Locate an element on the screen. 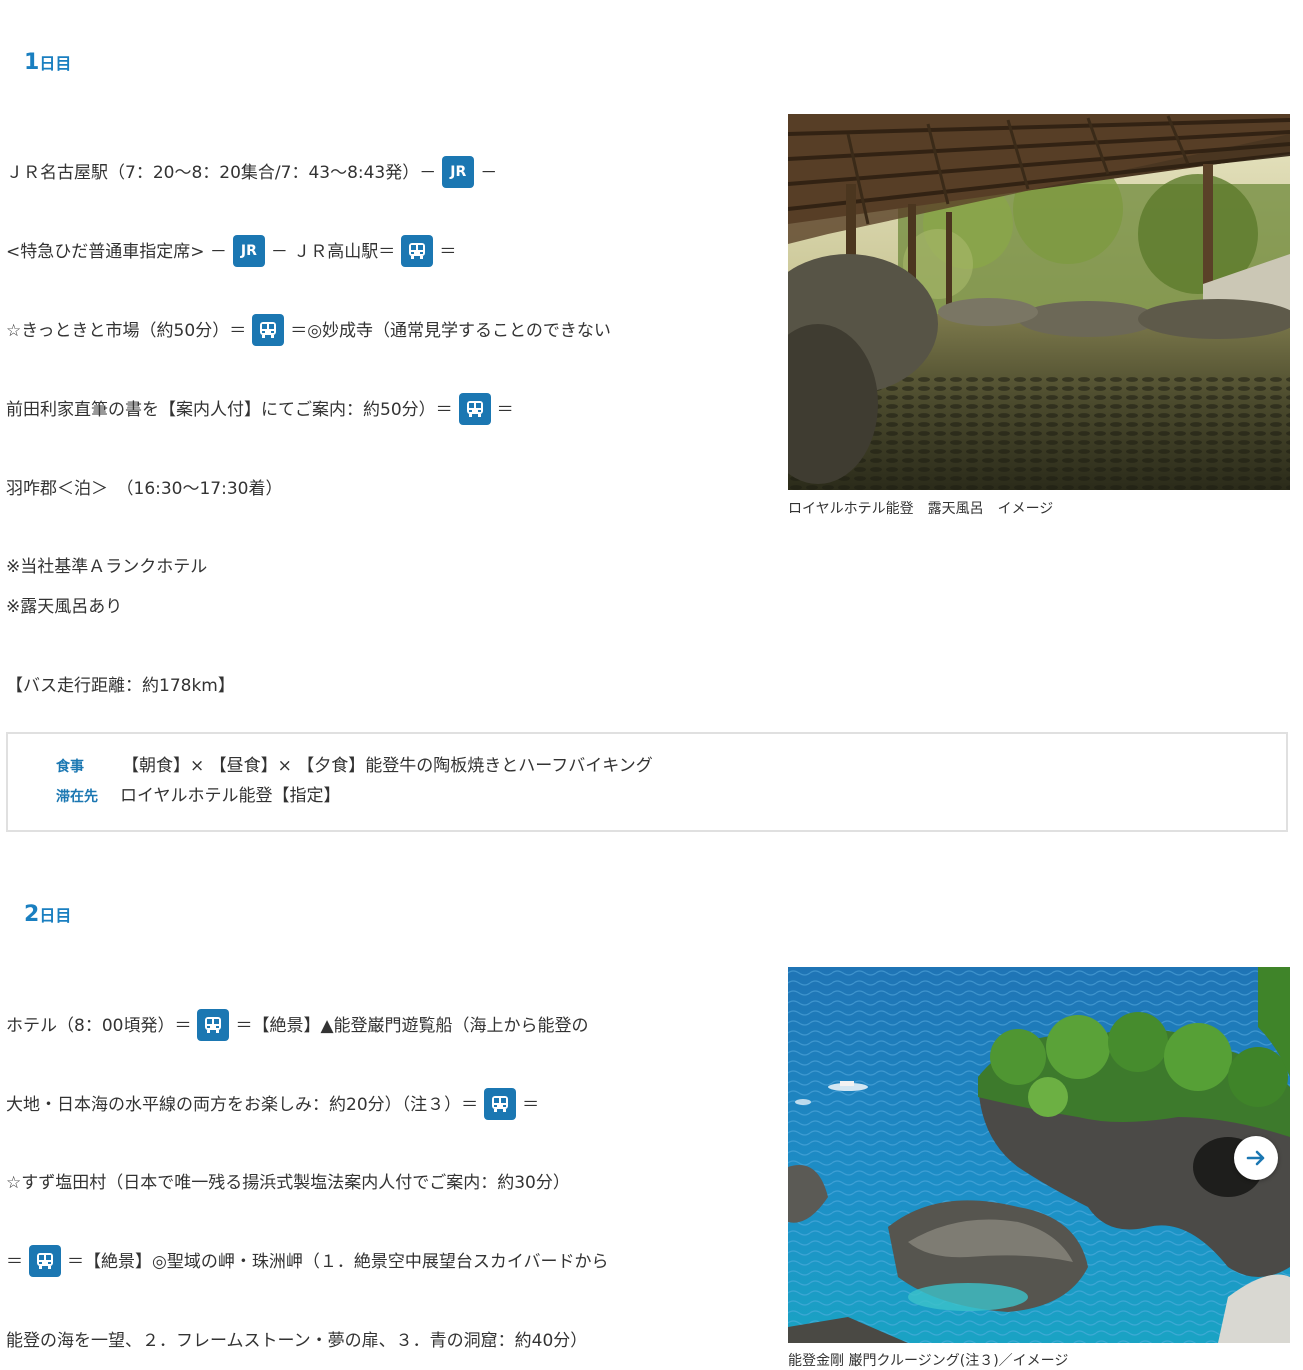 The width and height of the screenshot is (1303, 1370). stay-value: ロイヤルホテル能登【指定】 is located at coordinates (230, 796).